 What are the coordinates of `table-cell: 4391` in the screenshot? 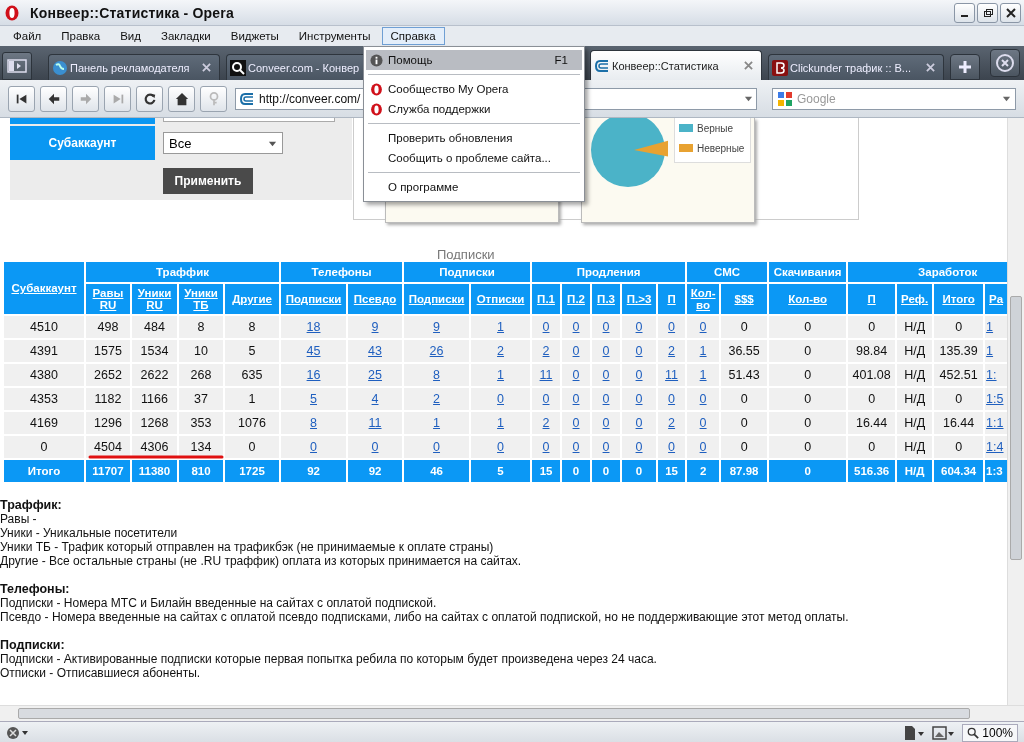 It's located at (44, 351).